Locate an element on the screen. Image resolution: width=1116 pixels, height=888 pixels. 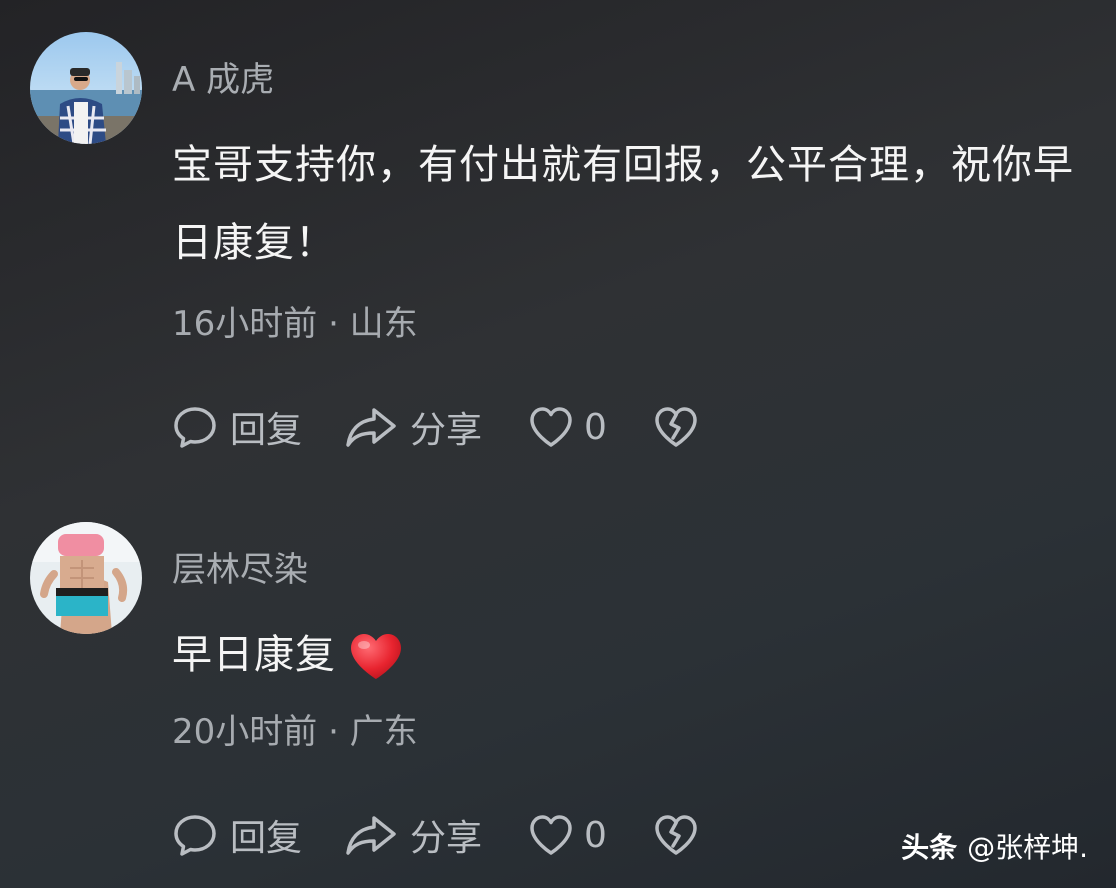
username: A 成虎 is located at coordinates (223, 76).